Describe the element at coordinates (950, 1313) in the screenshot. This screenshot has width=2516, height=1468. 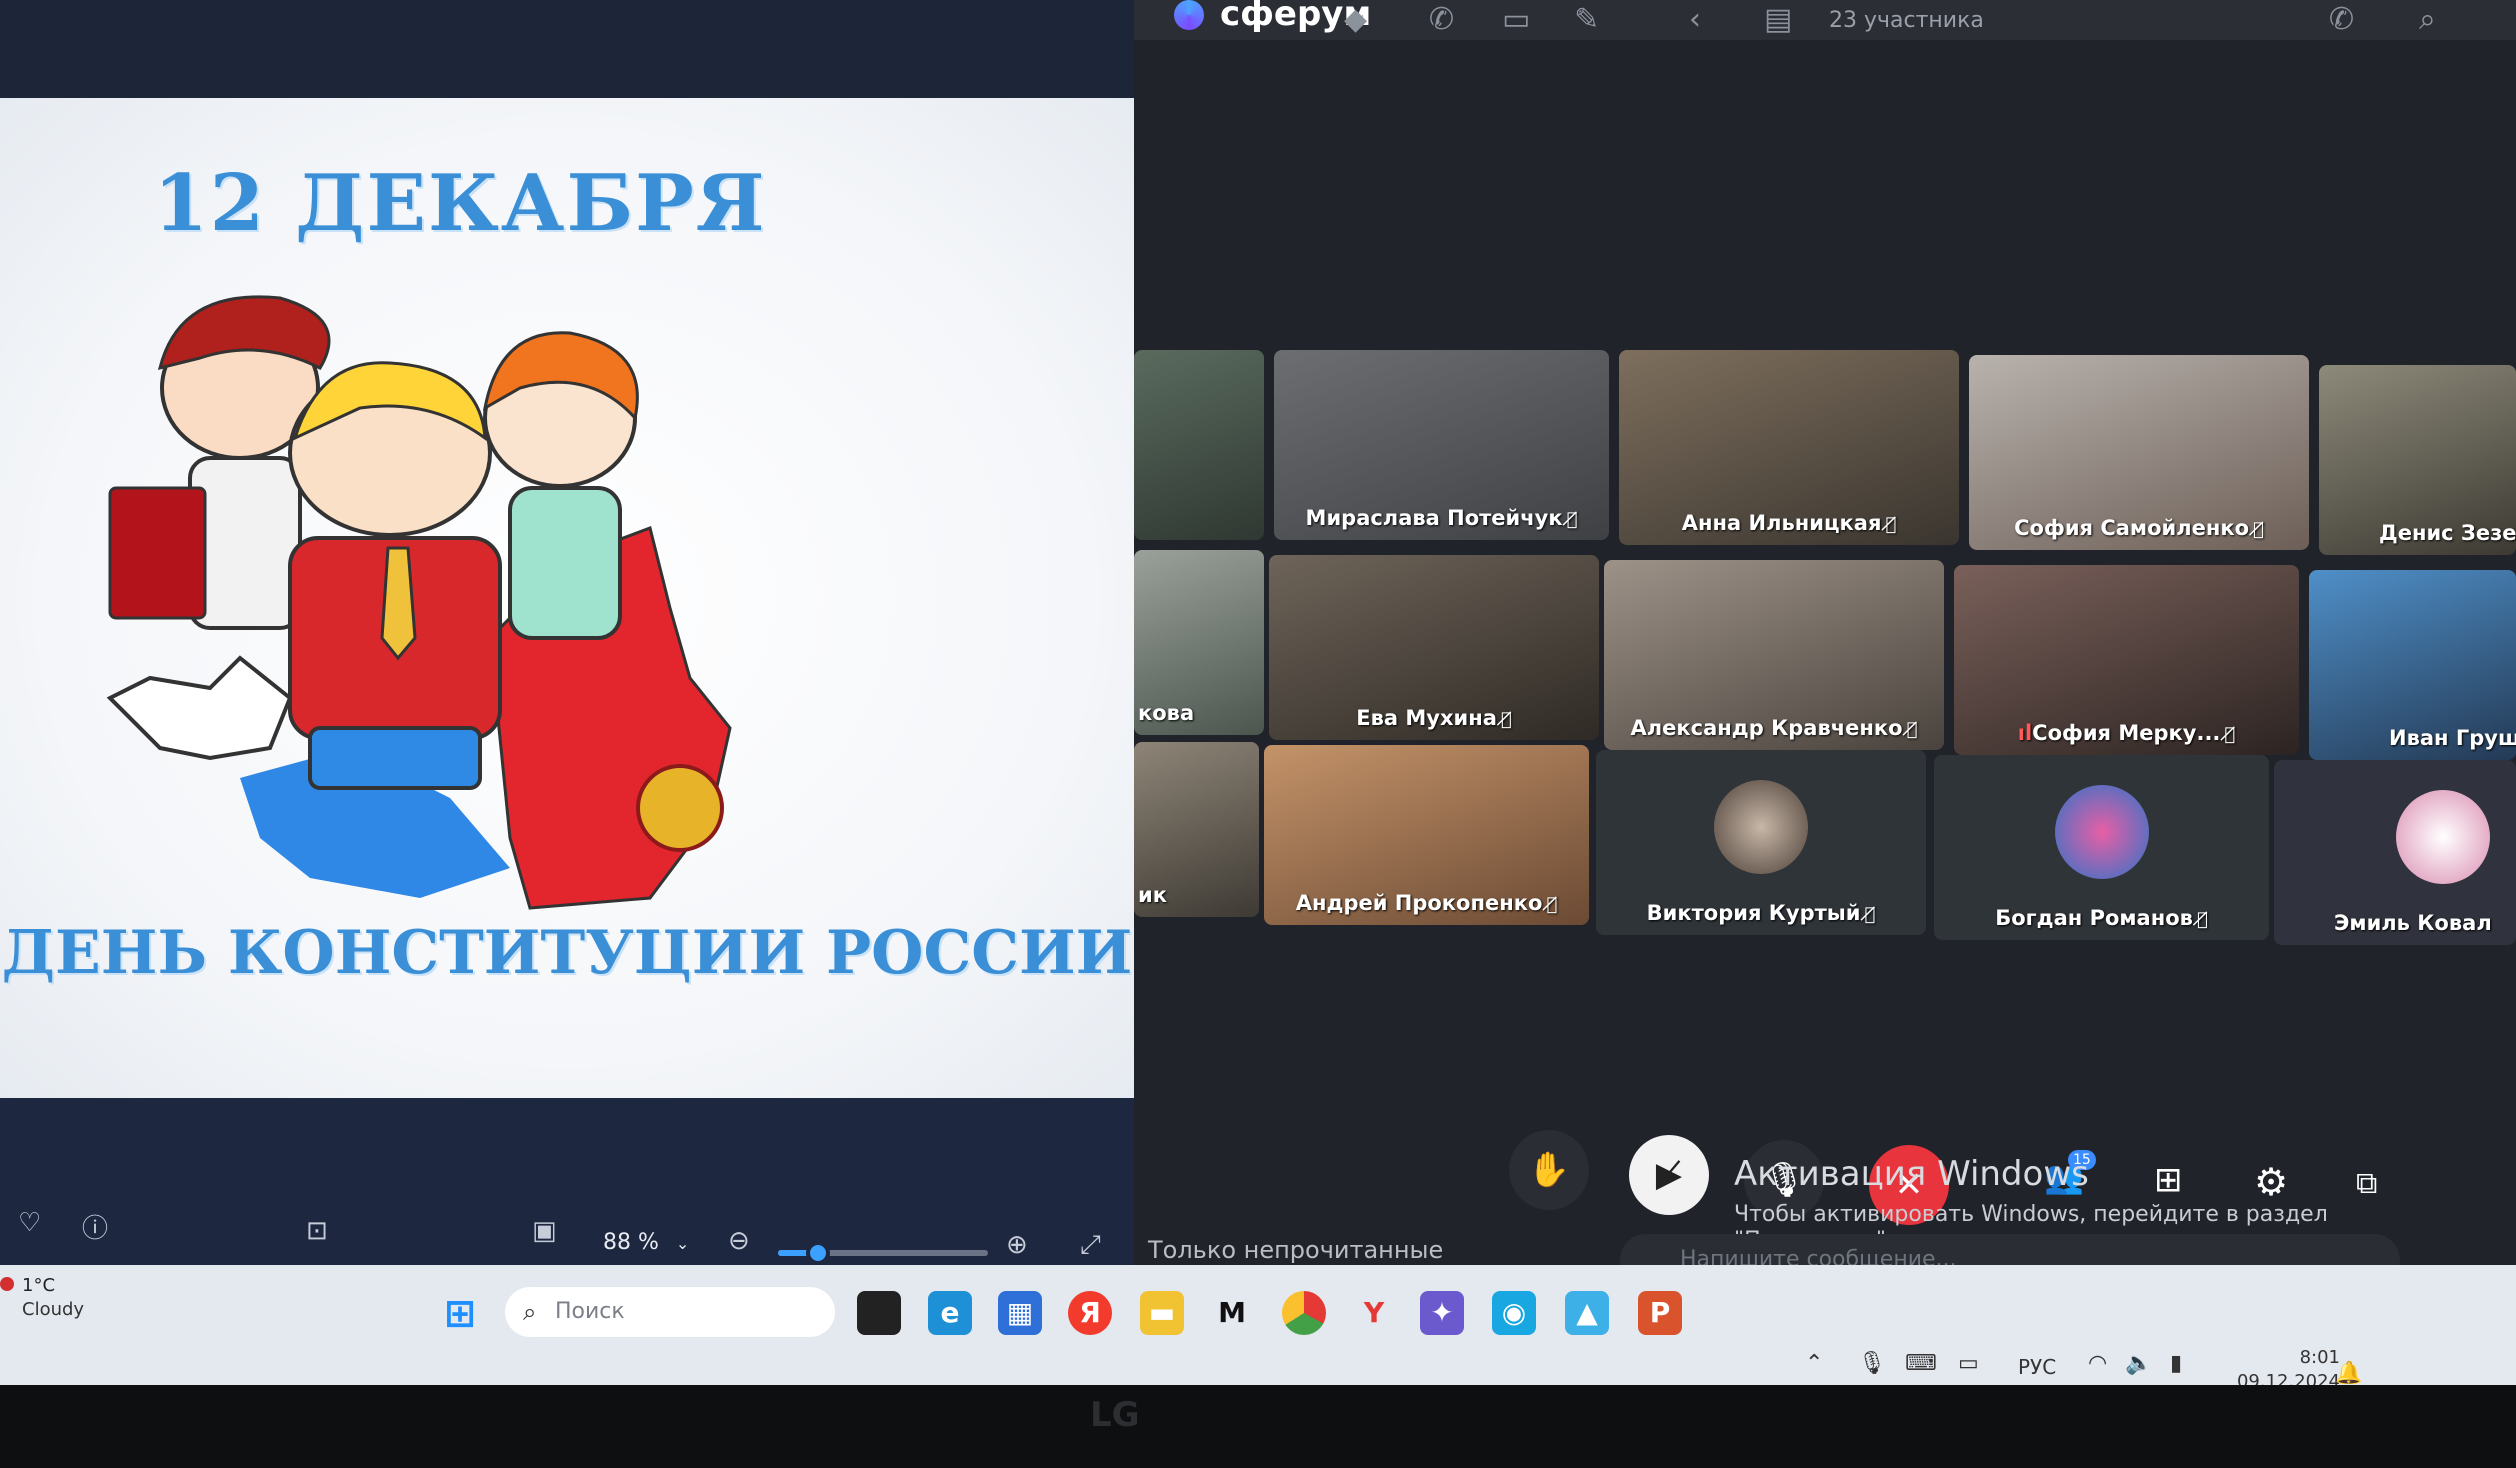
I see `edge-browser-icon: e` at that location.